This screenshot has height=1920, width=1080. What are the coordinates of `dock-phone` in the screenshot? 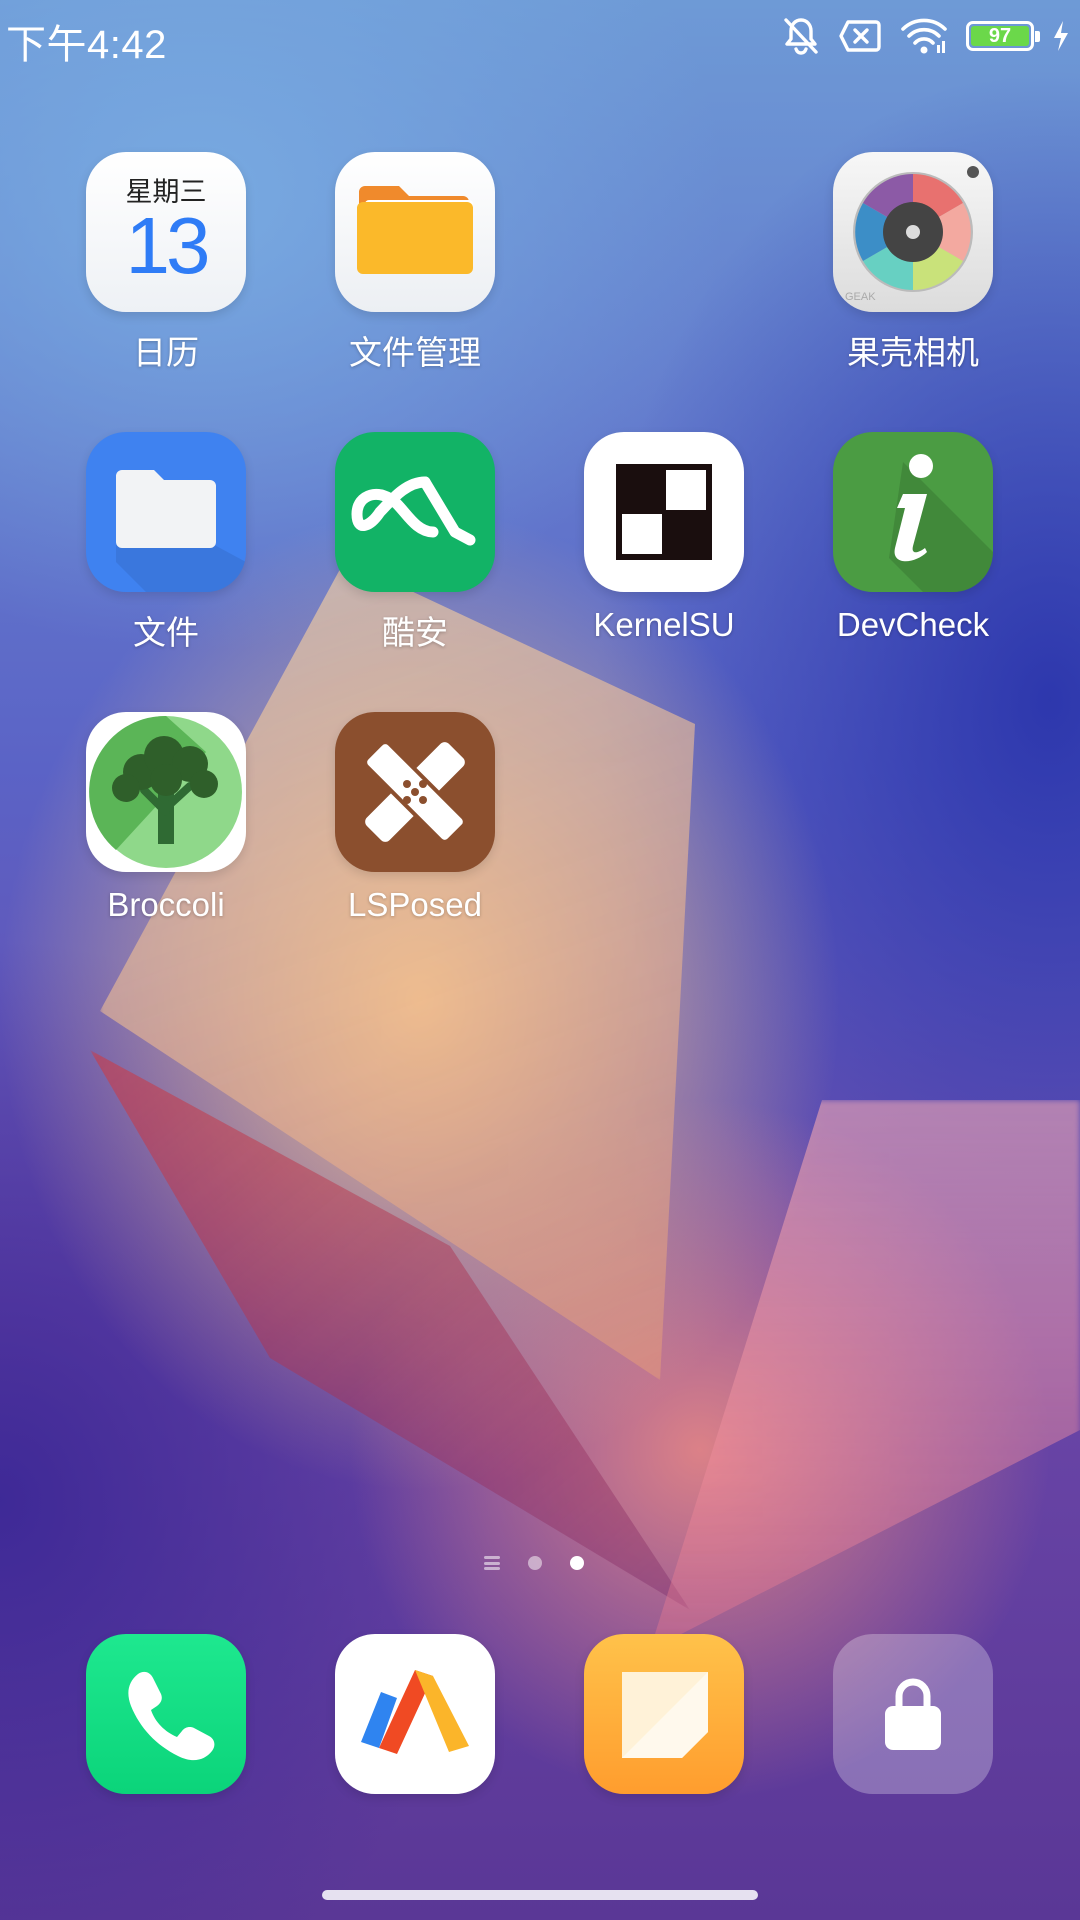 It's located at (166, 1714).